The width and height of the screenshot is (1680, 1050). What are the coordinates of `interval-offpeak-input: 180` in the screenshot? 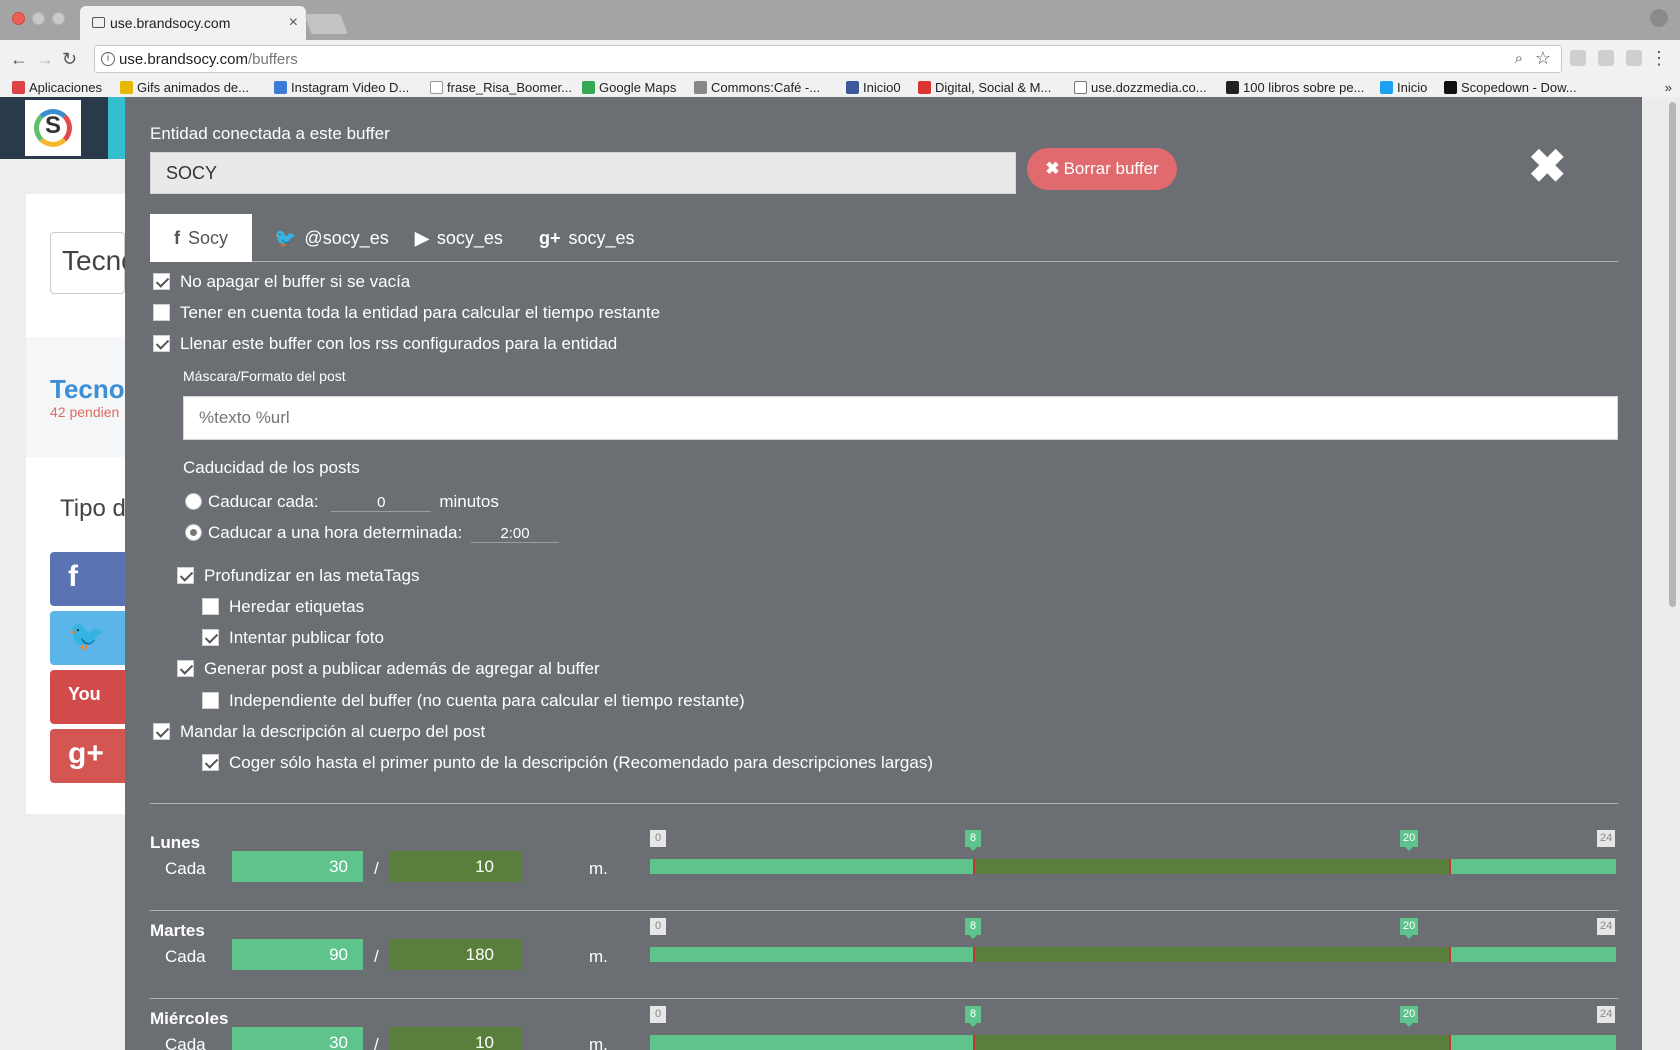 It's located at (455, 954).